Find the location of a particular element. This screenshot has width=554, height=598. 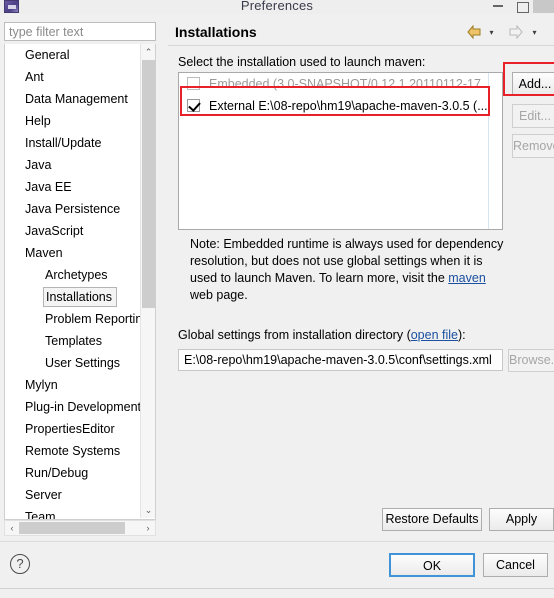

gs-label-after: ): is located at coordinates (462, 335).